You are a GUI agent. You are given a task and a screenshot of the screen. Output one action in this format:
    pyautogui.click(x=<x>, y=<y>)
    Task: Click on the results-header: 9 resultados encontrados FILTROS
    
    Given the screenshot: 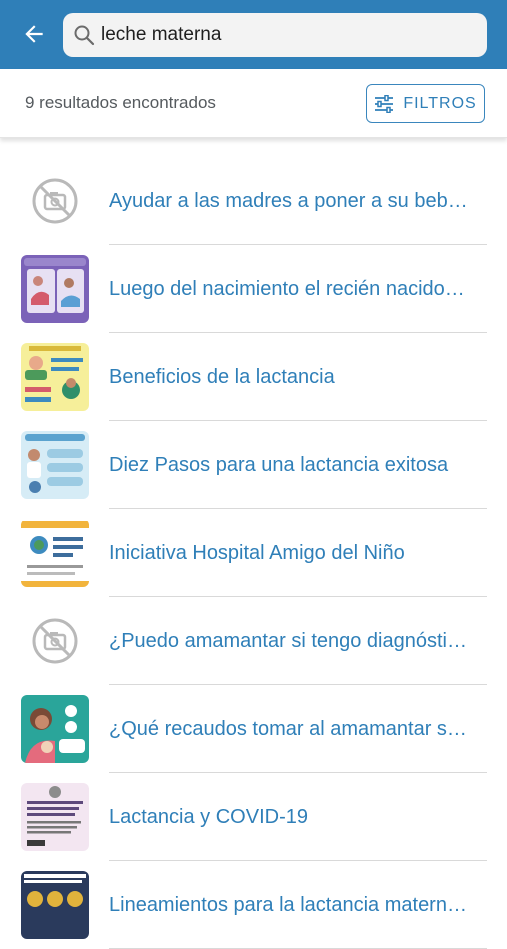 What is the action you would take?
    pyautogui.click(x=253, y=103)
    